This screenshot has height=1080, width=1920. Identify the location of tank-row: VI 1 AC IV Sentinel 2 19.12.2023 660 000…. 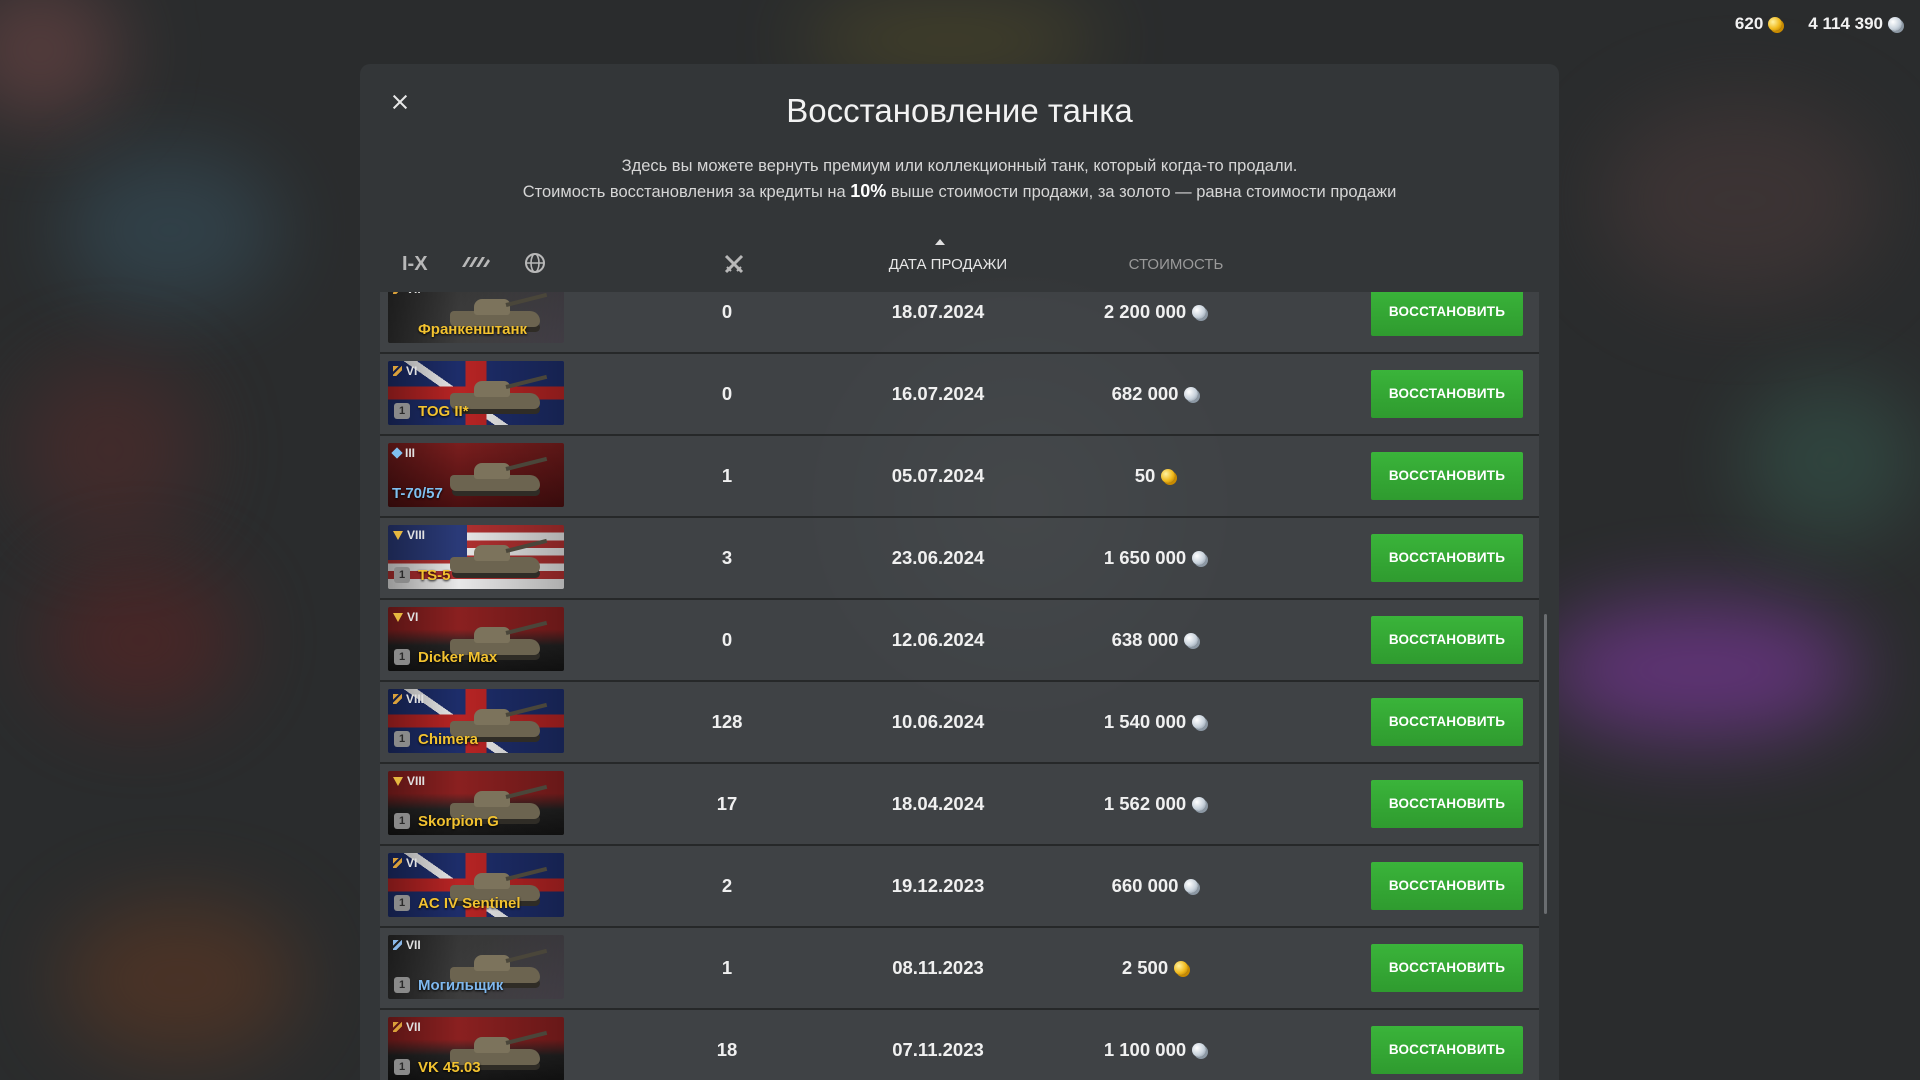
(959, 887).